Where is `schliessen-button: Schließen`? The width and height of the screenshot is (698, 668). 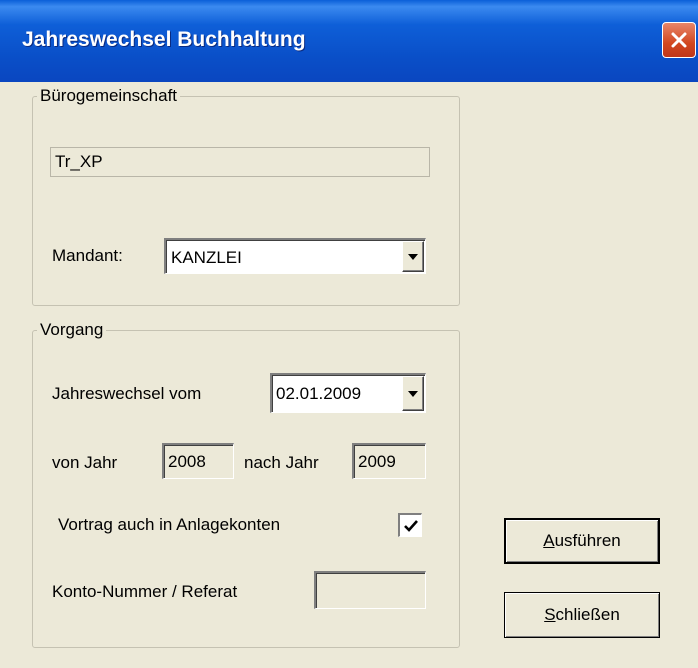
schliessen-button: Schließen is located at coordinates (582, 615).